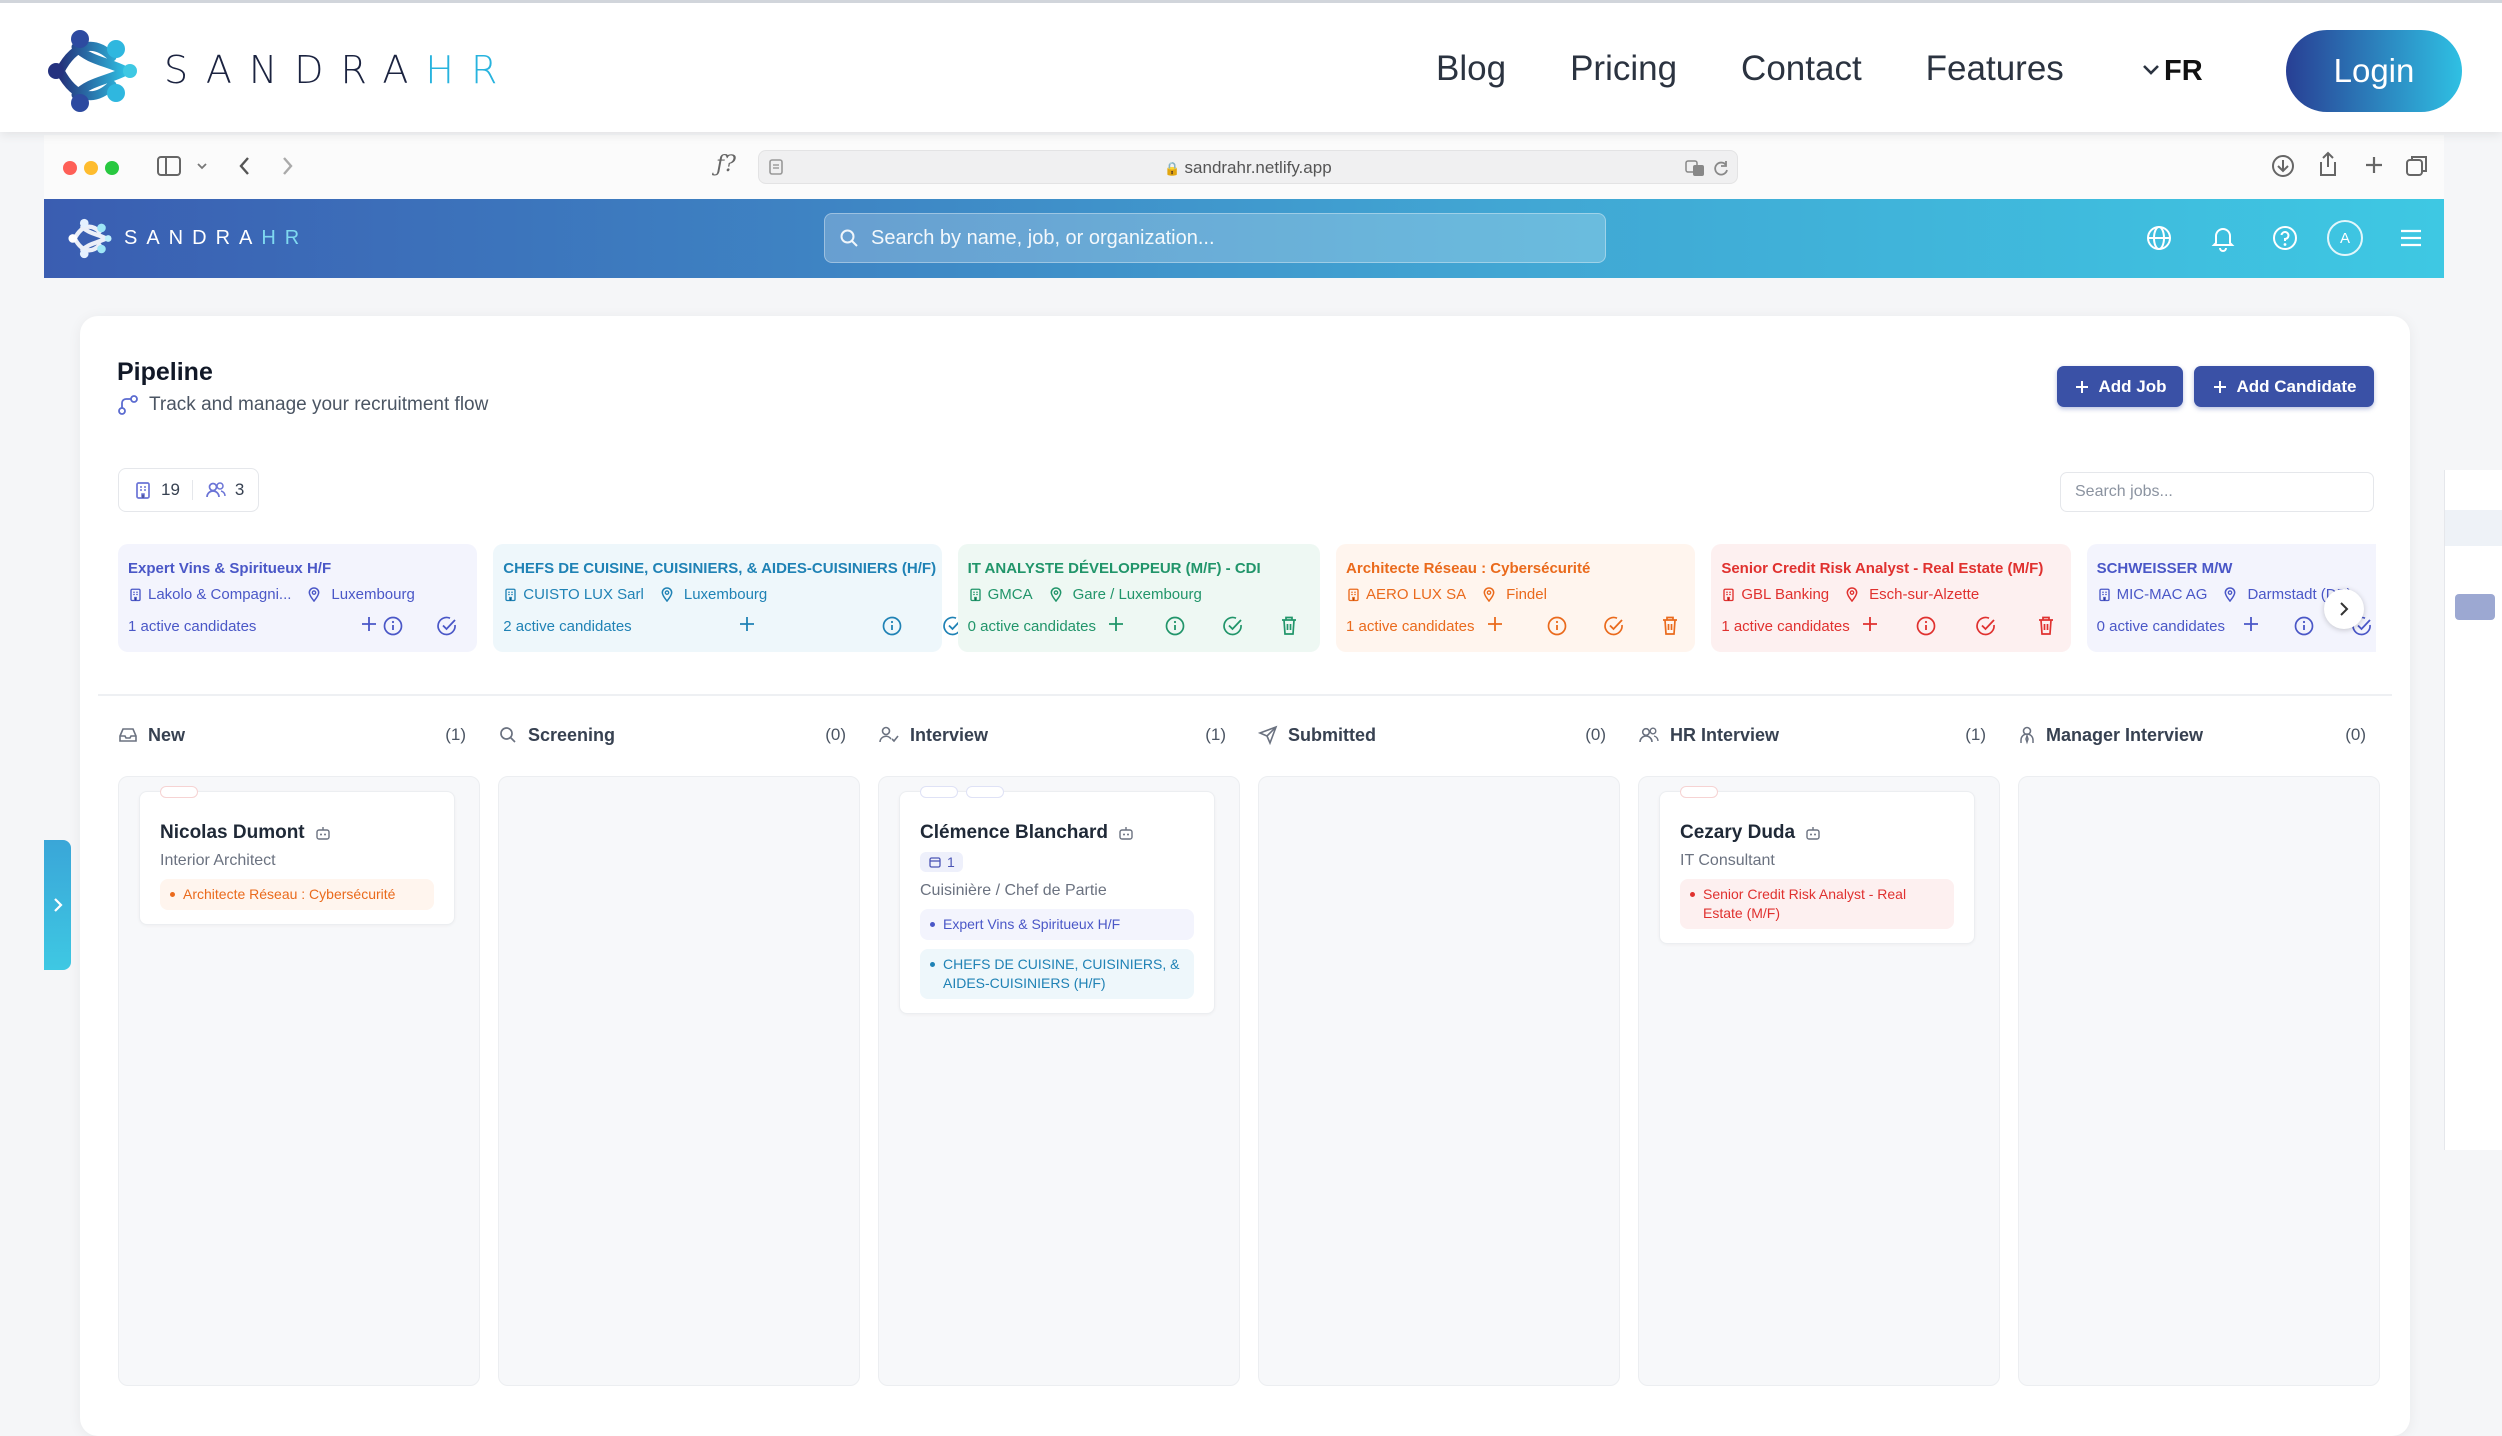 This screenshot has height=1436, width=2502. What do you see at coordinates (70, 168) in the screenshot?
I see `window-close-dot` at bounding box center [70, 168].